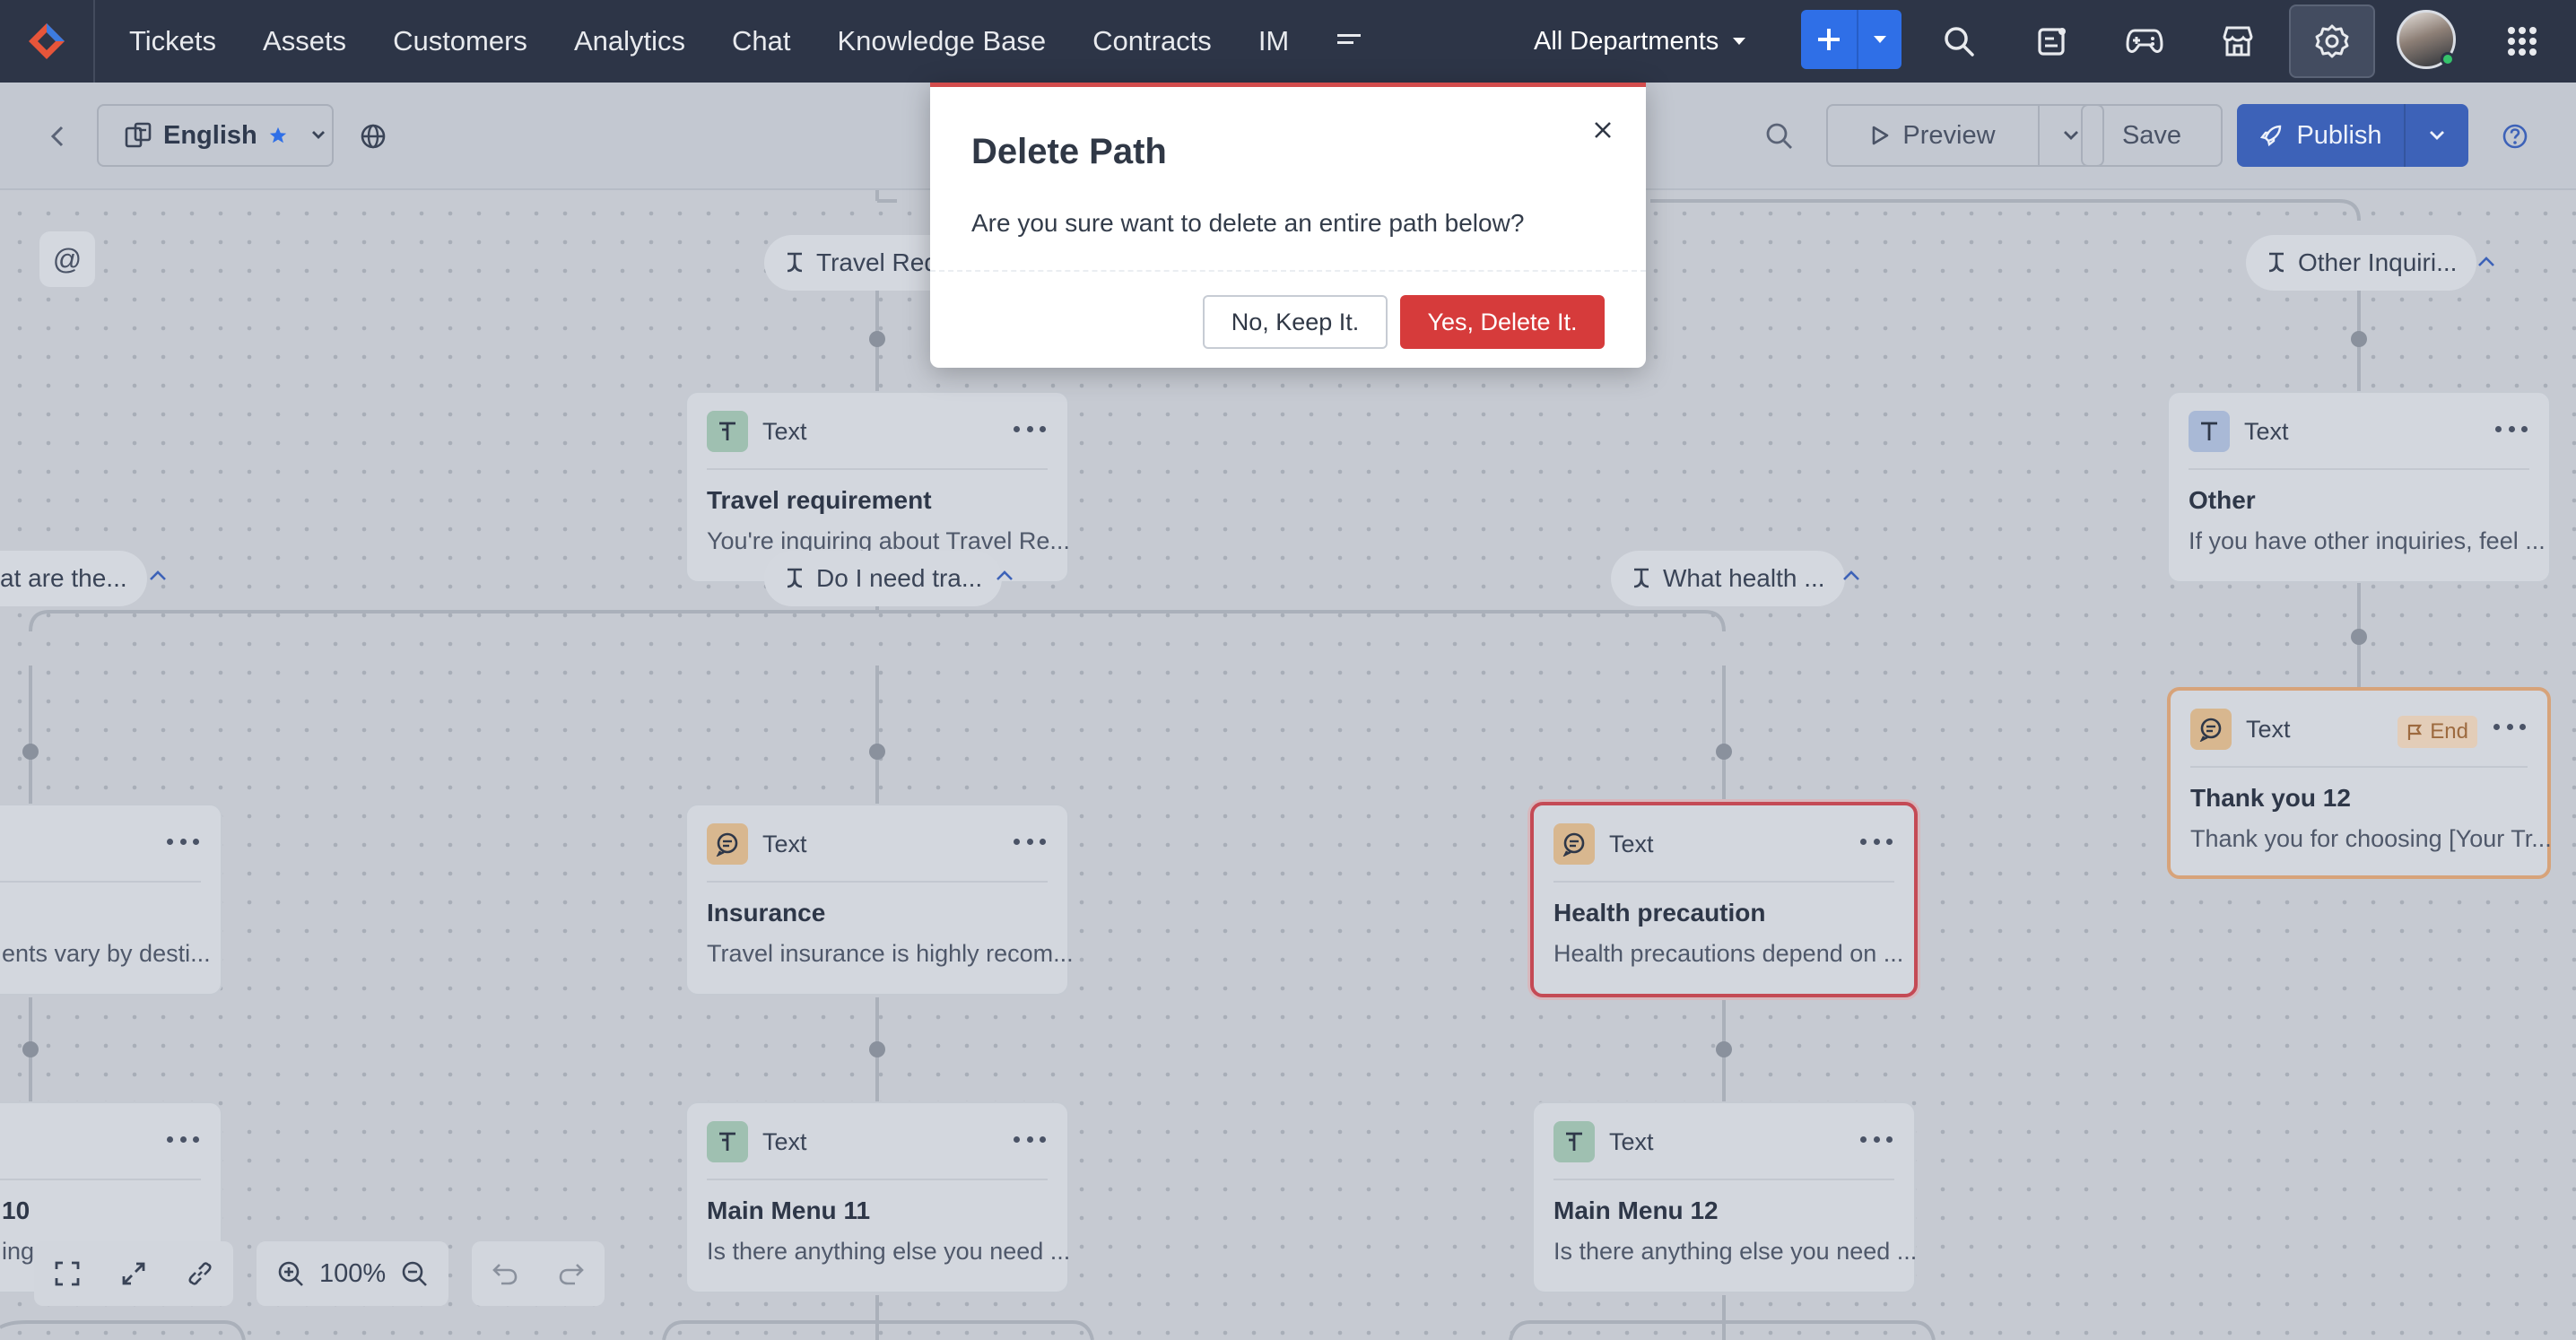  I want to click on language-selector: English, so click(215, 135).